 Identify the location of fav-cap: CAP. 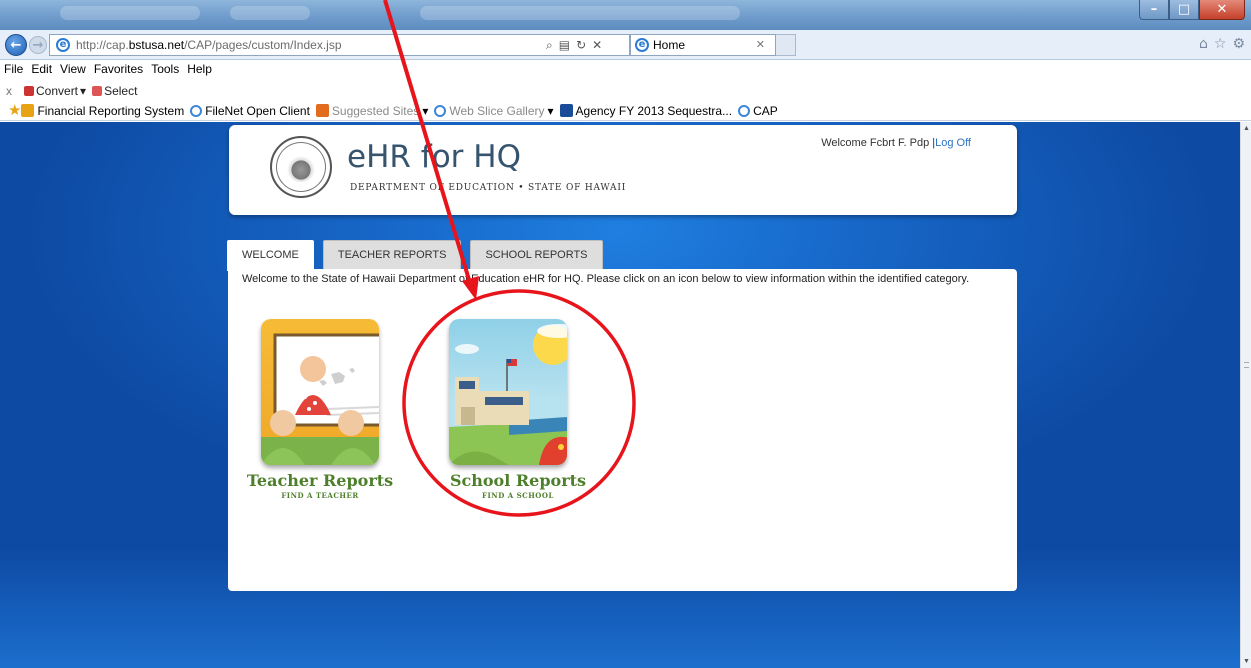
(758, 111).